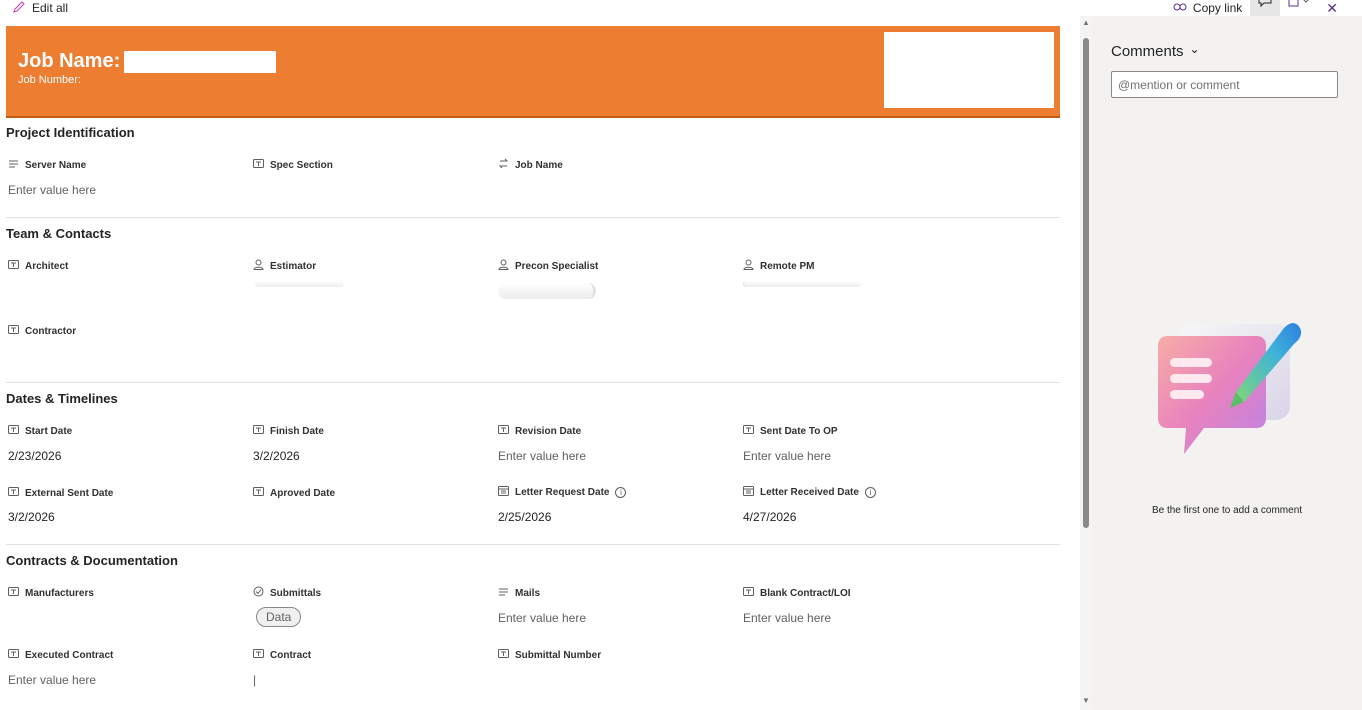 This screenshot has width=1362, height=710. Describe the element at coordinates (530, 165) in the screenshot. I see `field-label-job-name: Job Name` at that location.